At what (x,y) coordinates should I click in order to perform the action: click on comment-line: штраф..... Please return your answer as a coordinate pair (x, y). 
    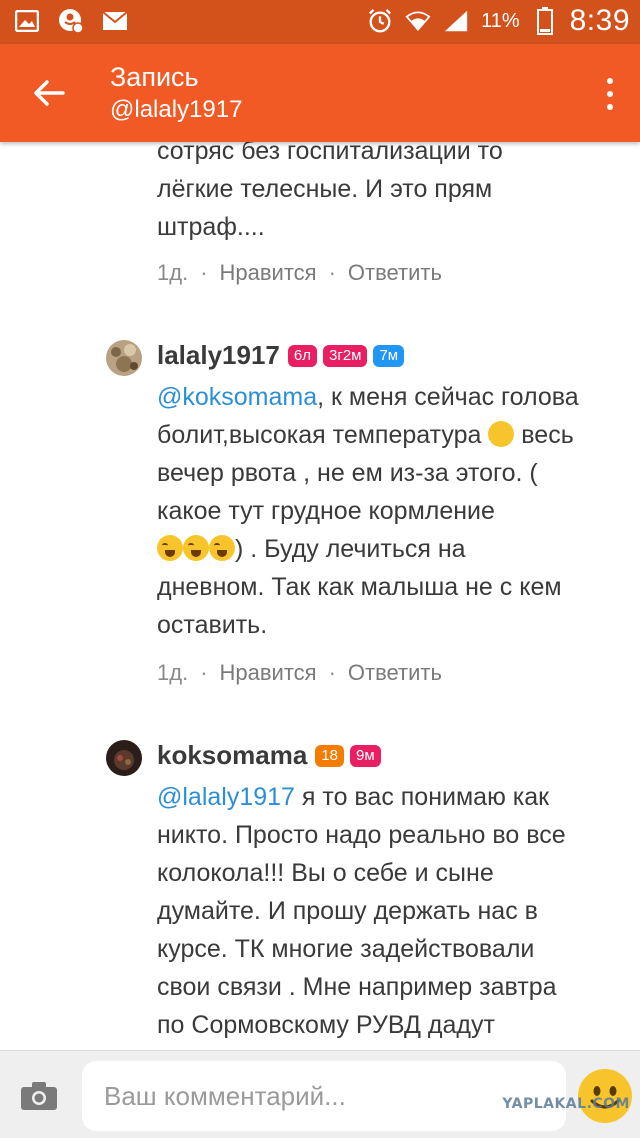
    Looking at the image, I should click on (211, 227).